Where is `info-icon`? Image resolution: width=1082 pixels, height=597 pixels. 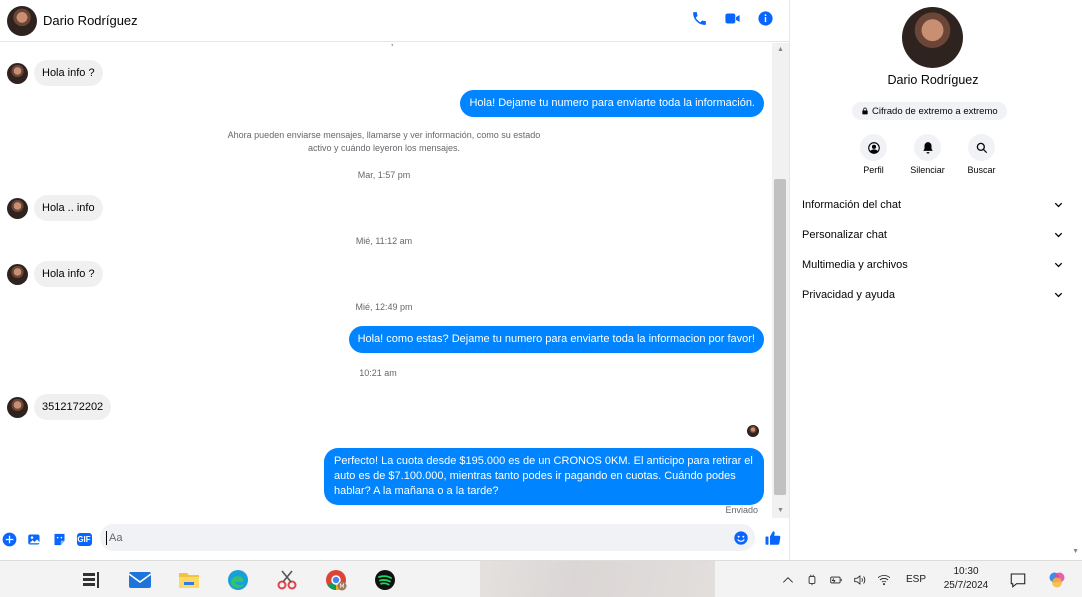 info-icon is located at coordinates (765, 18).